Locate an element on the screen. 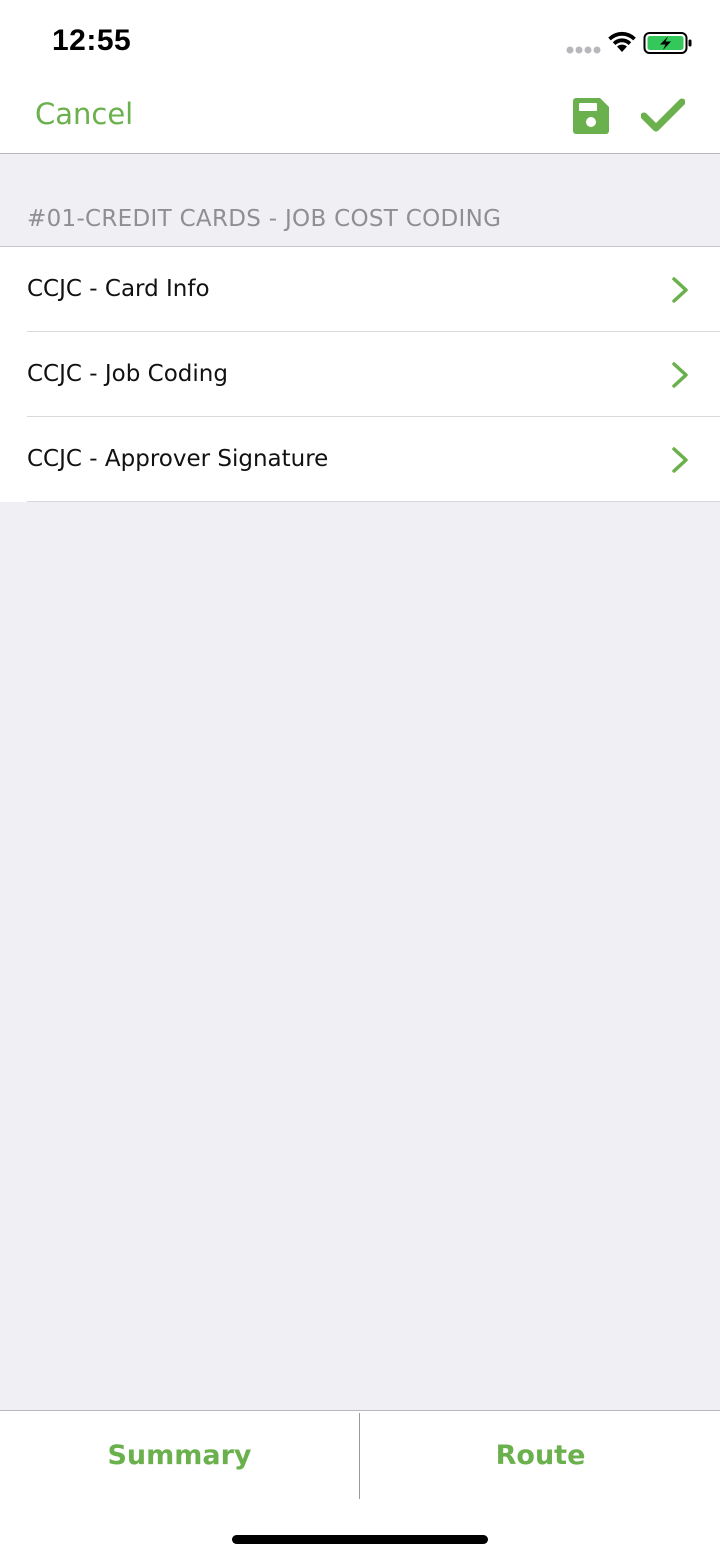 This screenshot has height=1558, width=720. summary-button: Summary is located at coordinates (179, 1455).